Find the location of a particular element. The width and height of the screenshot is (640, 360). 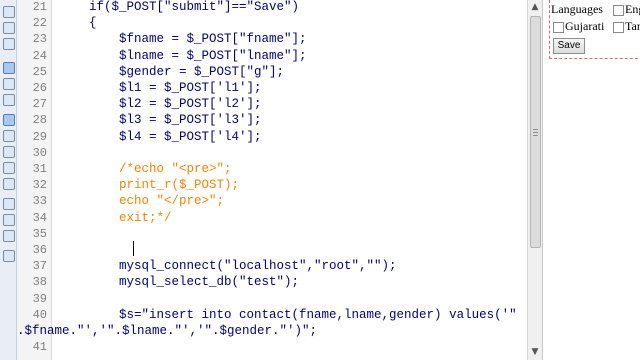

code-comment: /*echo "<pre>"; is located at coordinates (145, 169).